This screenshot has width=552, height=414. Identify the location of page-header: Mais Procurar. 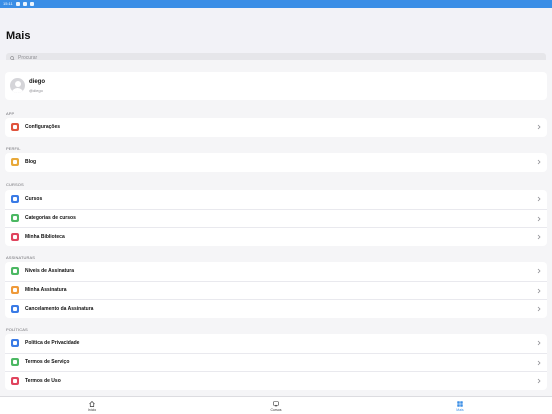
(276, 35).